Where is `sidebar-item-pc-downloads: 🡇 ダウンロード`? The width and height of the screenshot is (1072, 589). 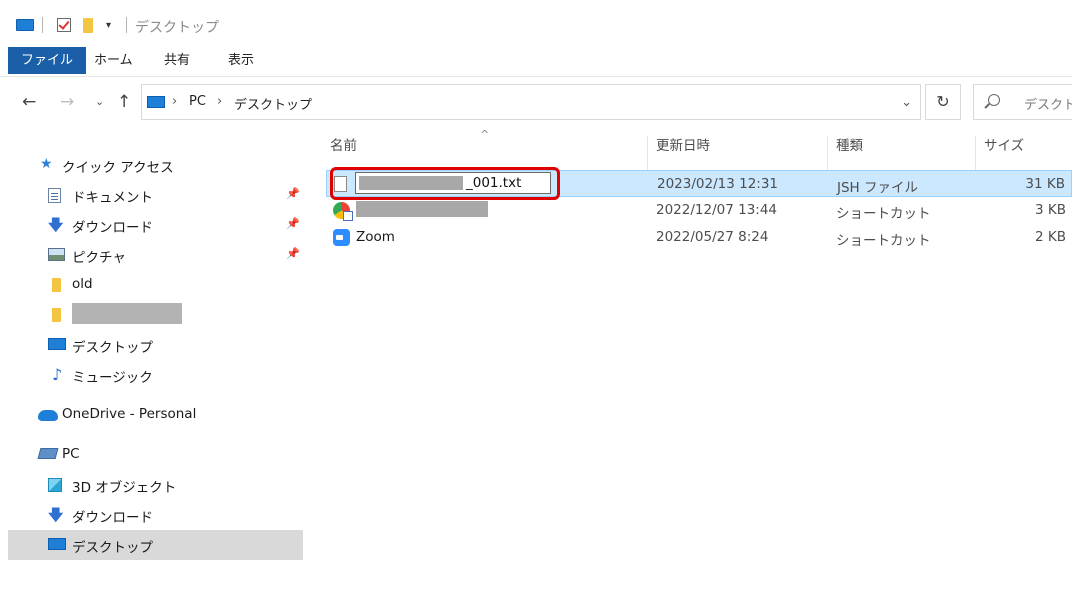 sidebar-item-pc-downloads: 🡇 ダウンロード is located at coordinates (155, 515).